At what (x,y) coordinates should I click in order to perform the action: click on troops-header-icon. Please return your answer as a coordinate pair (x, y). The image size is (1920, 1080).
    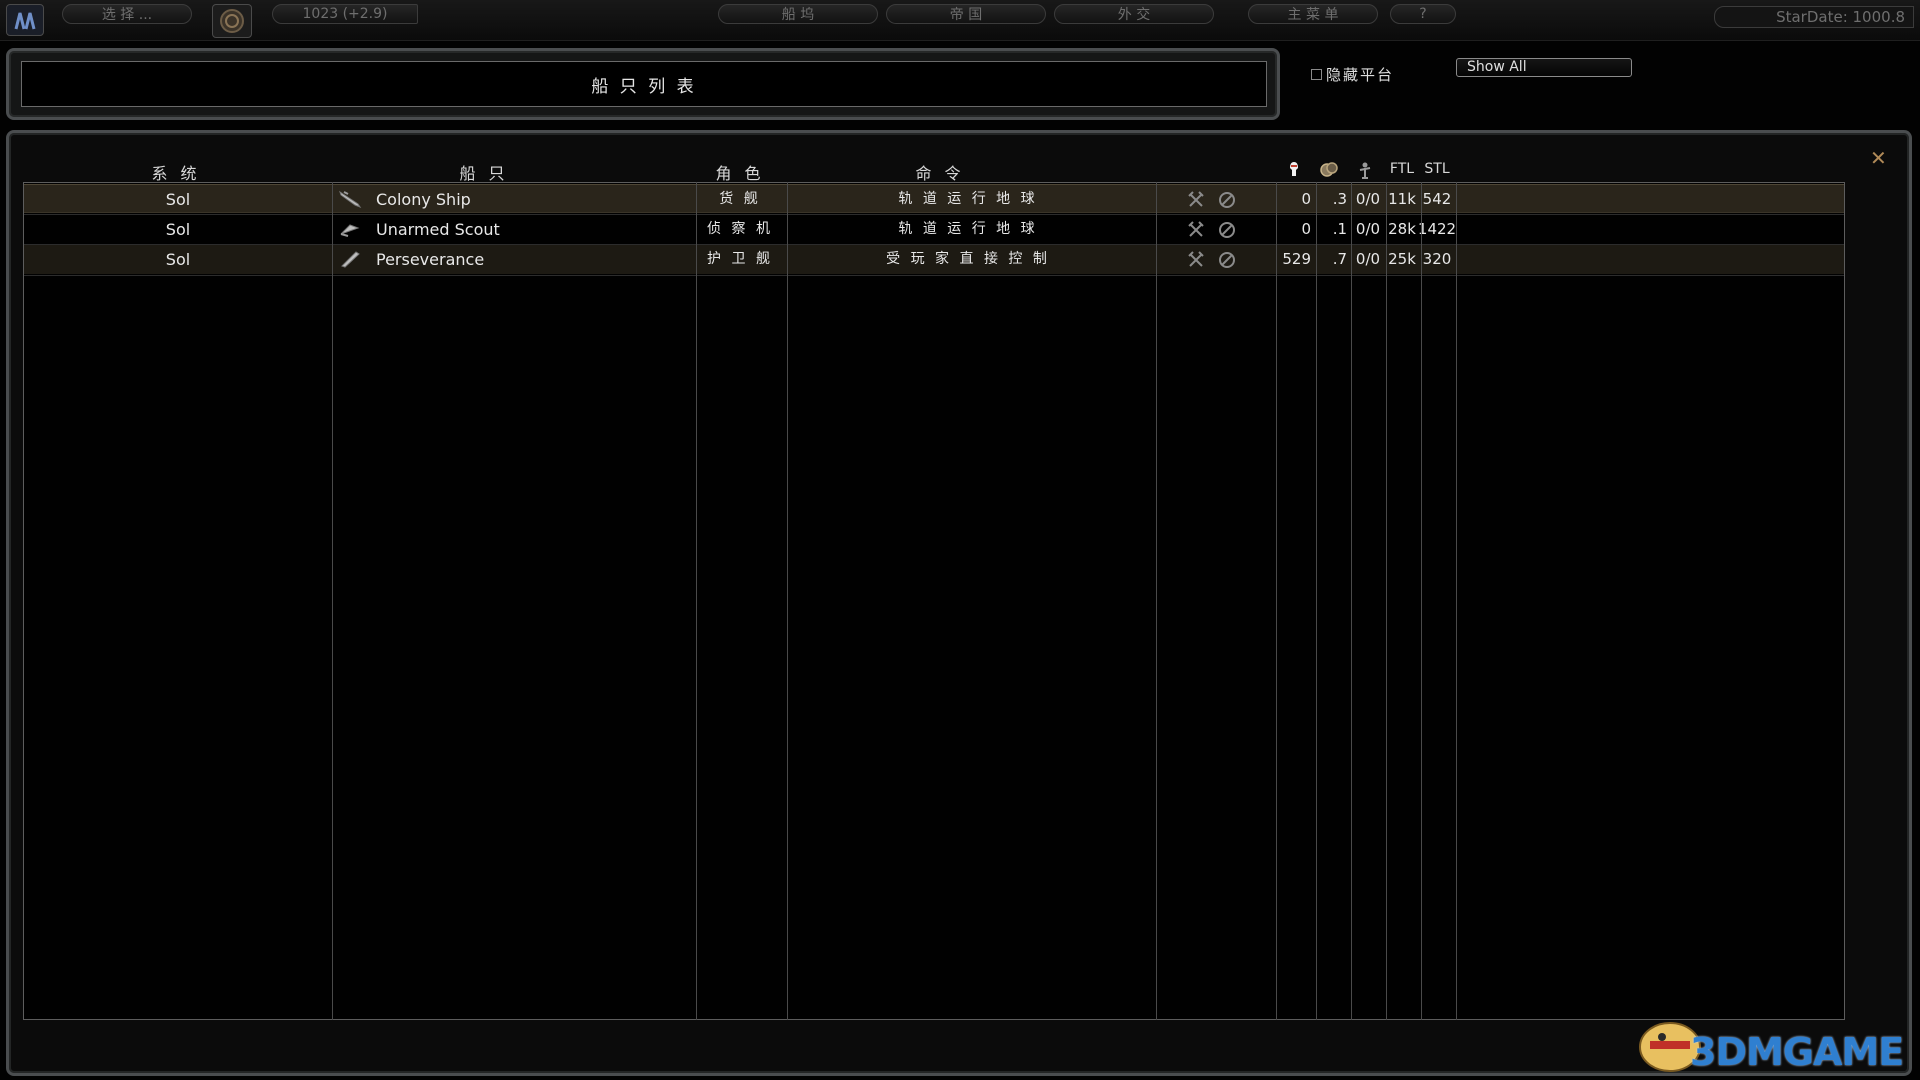
    Looking at the image, I should click on (1365, 172).